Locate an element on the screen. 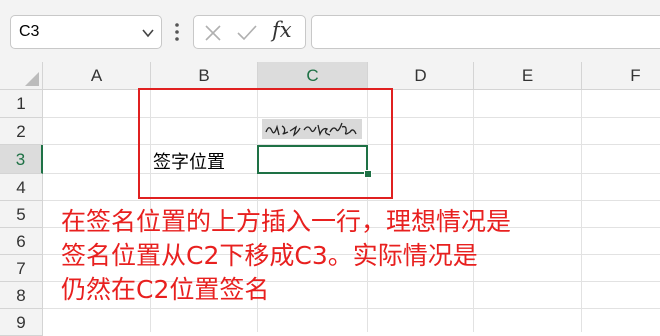  select-all-triangle is located at coordinates (32, 79).